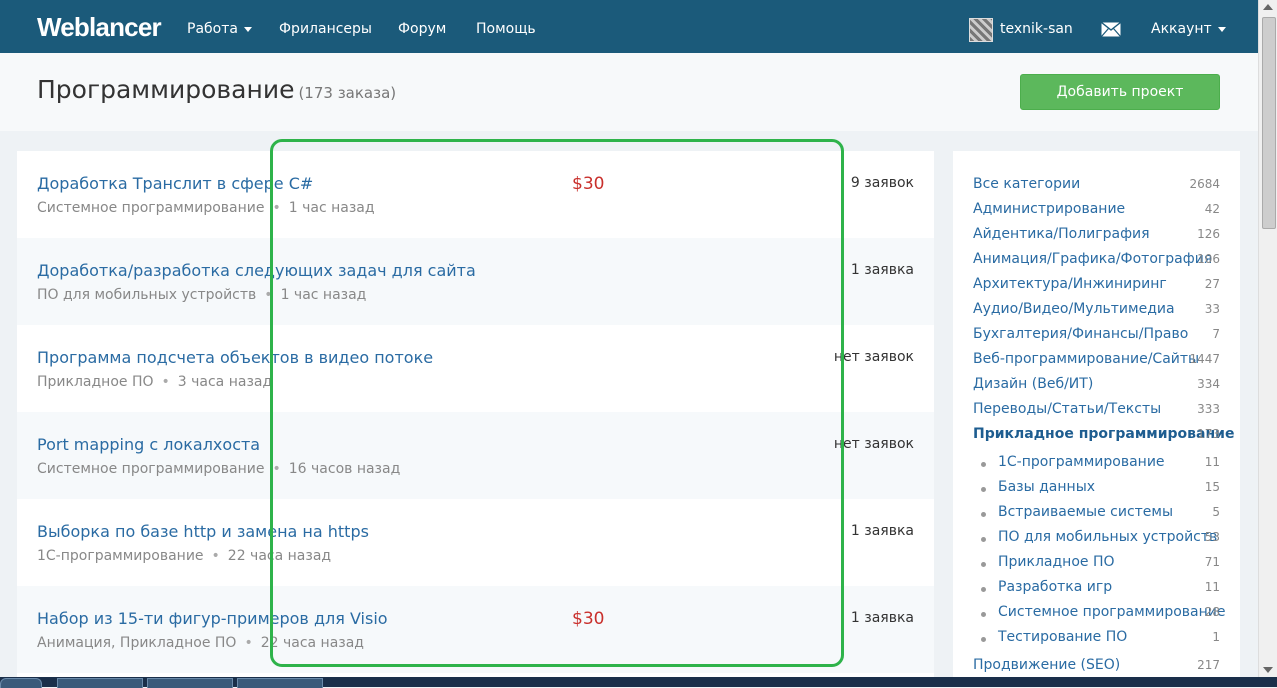  I want to click on site-logo: Weblancer, so click(99, 27).